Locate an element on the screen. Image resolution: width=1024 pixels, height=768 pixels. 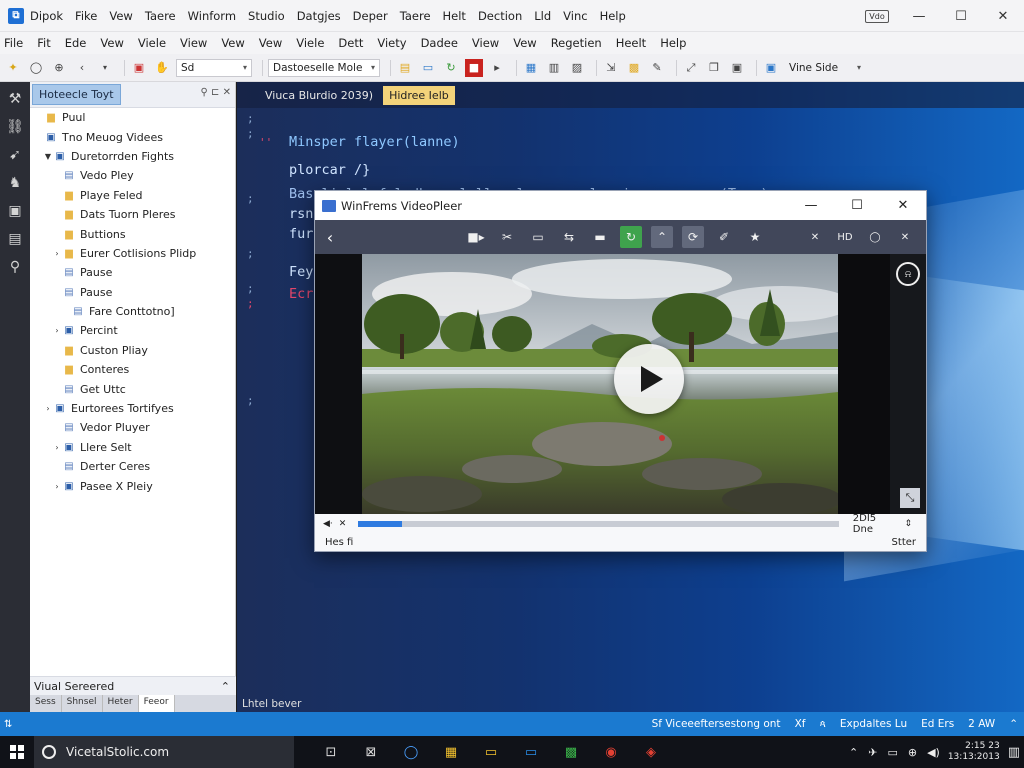
globe-icon: ⊕ is located at coordinates (59, 68).